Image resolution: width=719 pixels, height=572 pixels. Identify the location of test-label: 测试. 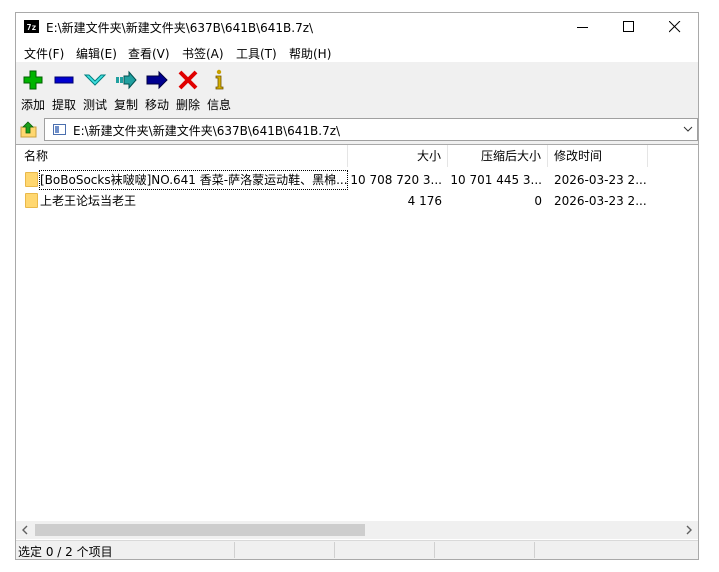
(94, 105).